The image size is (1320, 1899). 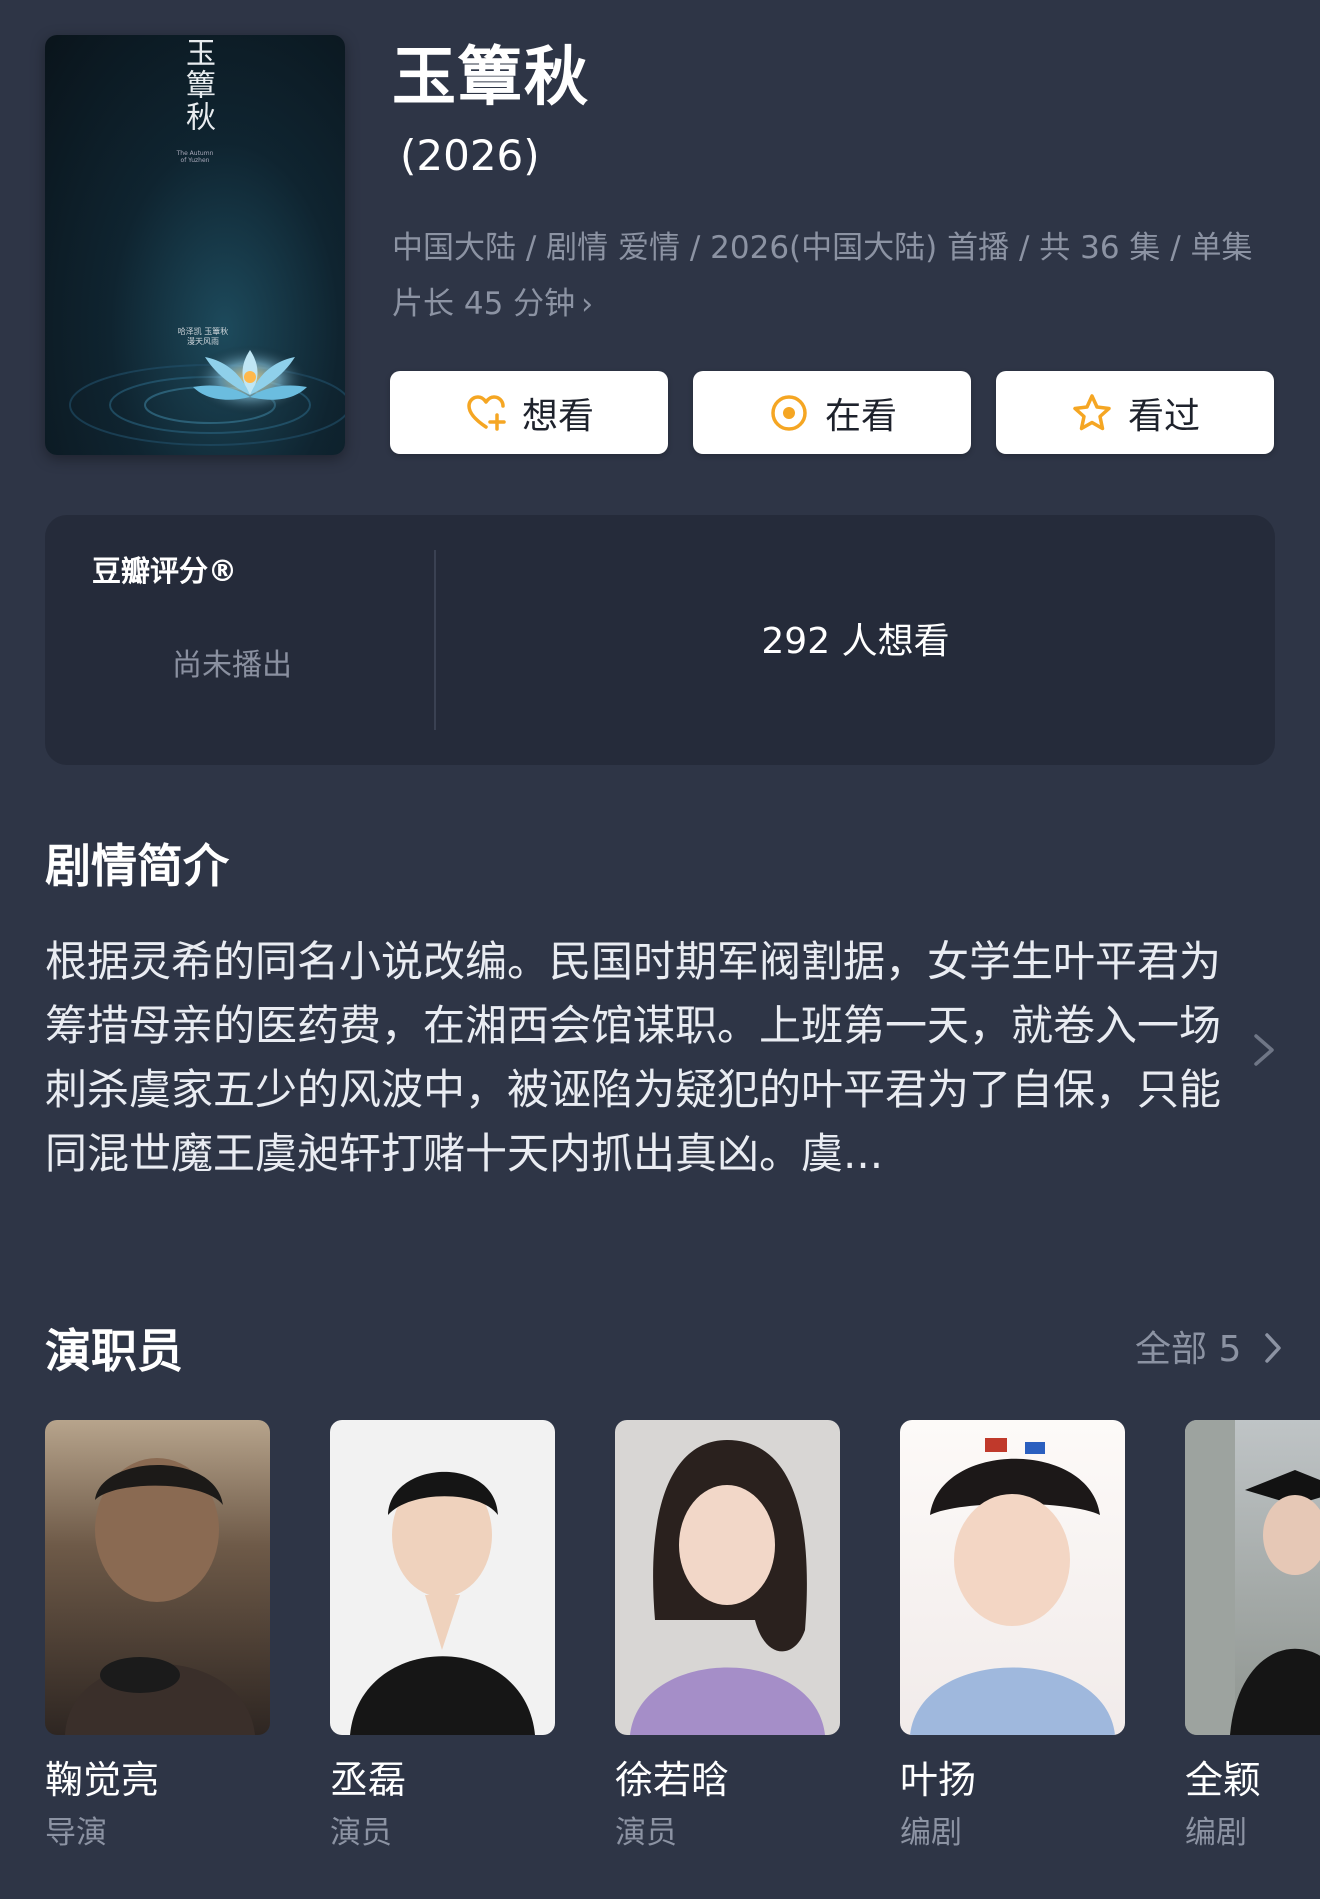 What do you see at coordinates (165, 571) in the screenshot?
I see `douban-rating-label: 豆瓣评分®` at bounding box center [165, 571].